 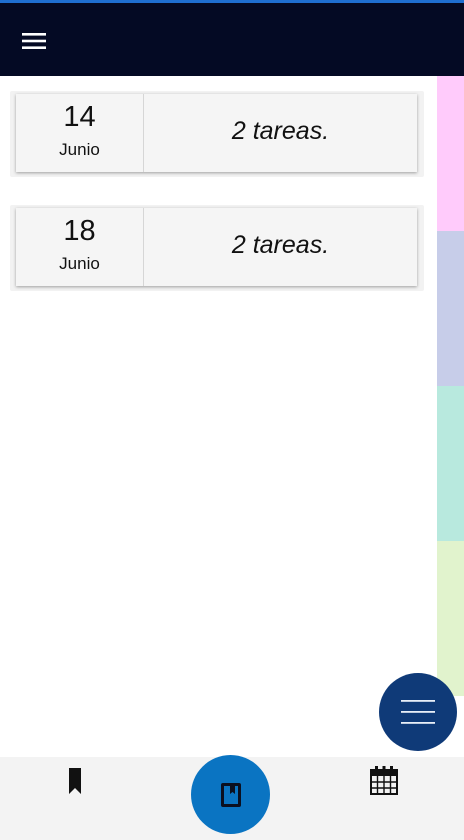 What do you see at coordinates (79, 231) in the screenshot?
I see `day-number: 18` at bounding box center [79, 231].